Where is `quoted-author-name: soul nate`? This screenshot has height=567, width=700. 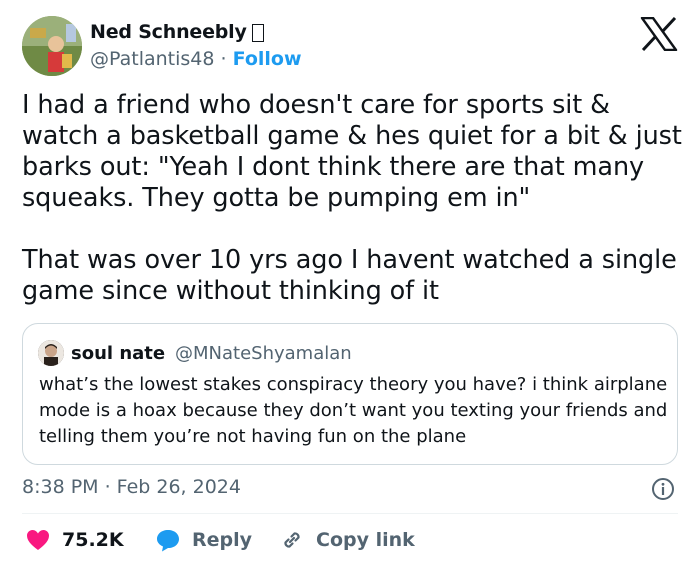 quoted-author-name: soul nate is located at coordinates (118, 353).